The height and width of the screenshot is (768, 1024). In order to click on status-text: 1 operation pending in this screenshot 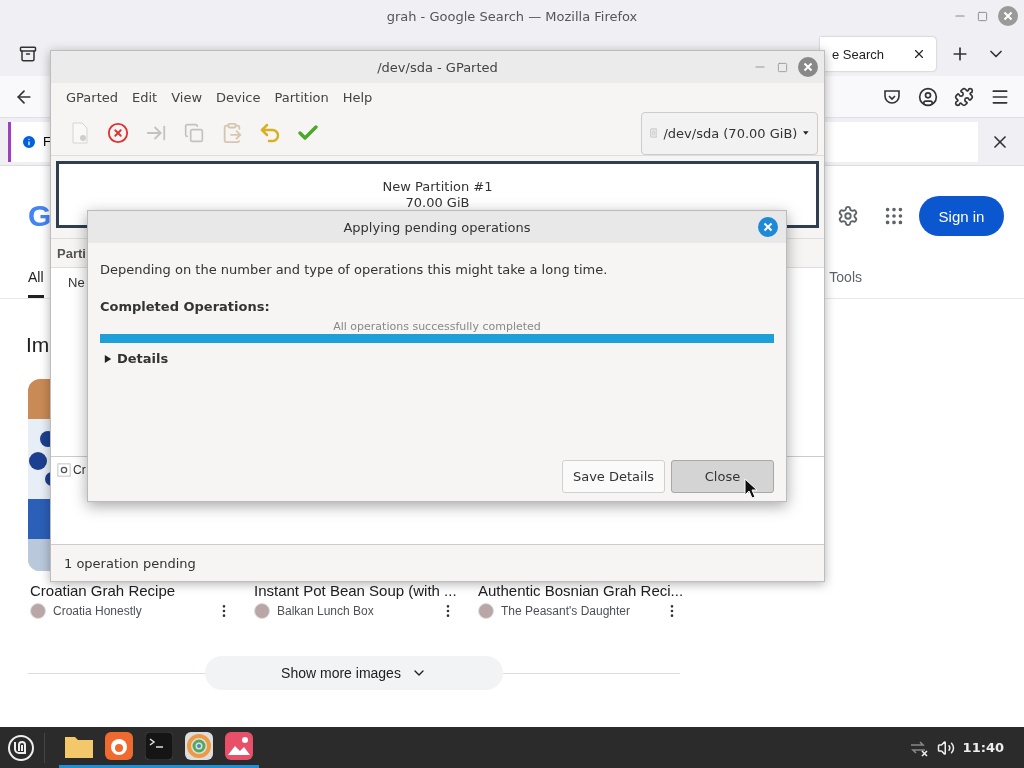, I will do `click(130, 563)`.